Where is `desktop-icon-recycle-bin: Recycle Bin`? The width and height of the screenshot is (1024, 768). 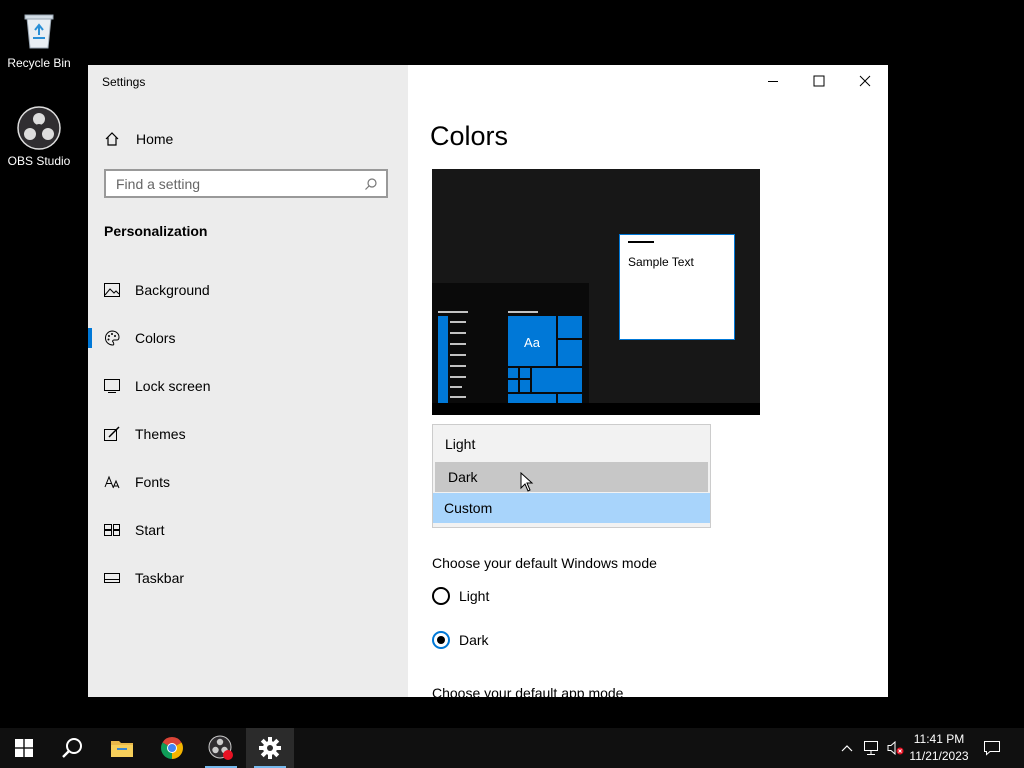 desktop-icon-recycle-bin: Recycle Bin is located at coordinates (39, 39).